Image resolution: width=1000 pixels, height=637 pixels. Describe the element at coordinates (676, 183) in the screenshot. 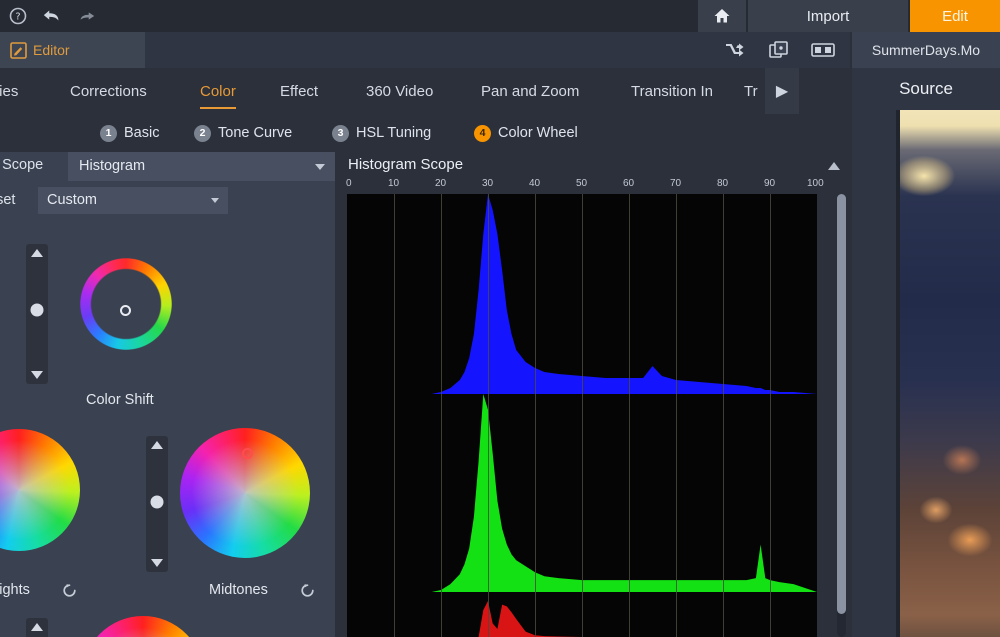

I see `ruler-tick-label: 70` at that location.